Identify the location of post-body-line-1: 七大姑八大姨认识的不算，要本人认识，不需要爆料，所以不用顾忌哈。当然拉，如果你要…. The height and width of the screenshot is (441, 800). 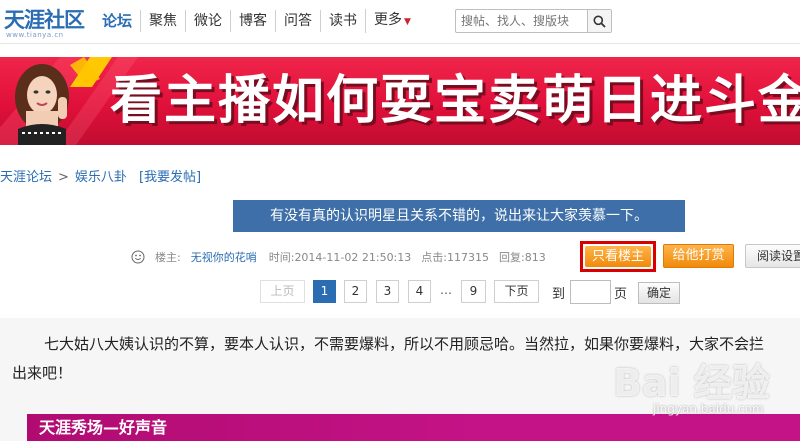
(404, 344).